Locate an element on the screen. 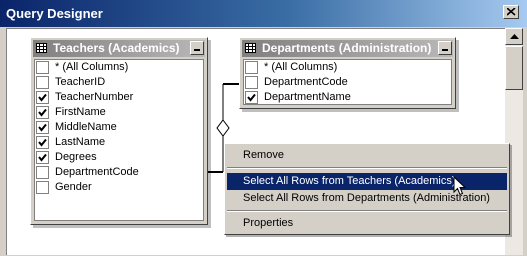 The width and height of the screenshot is (527, 256). column-label: TeacherID is located at coordinates (80, 82).